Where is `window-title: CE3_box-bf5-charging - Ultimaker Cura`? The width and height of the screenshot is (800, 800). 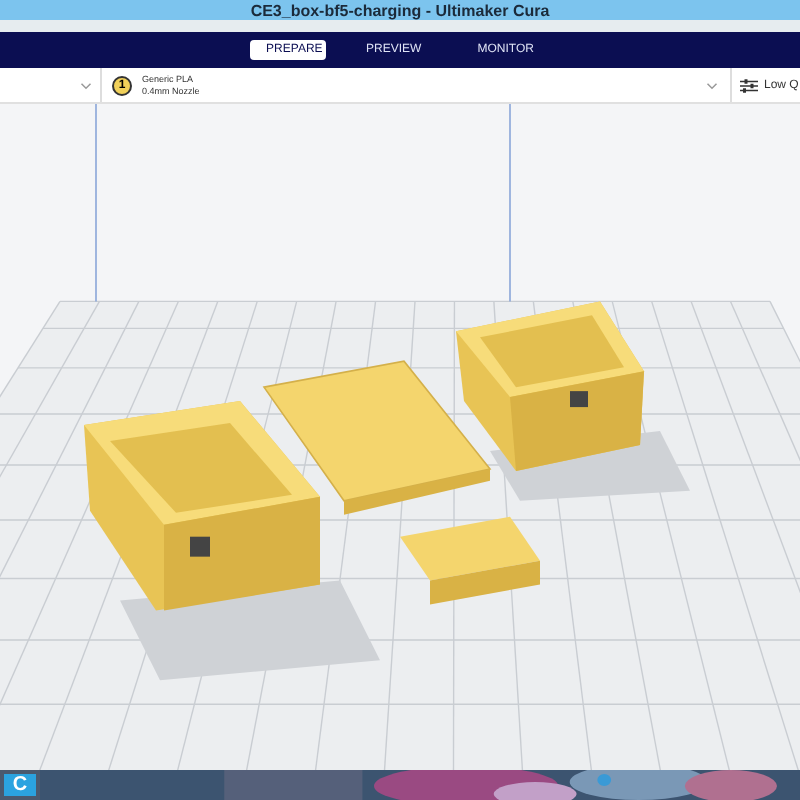
window-title: CE3_box-bf5-charging - Ultimaker Cura is located at coordinates (400, 10).